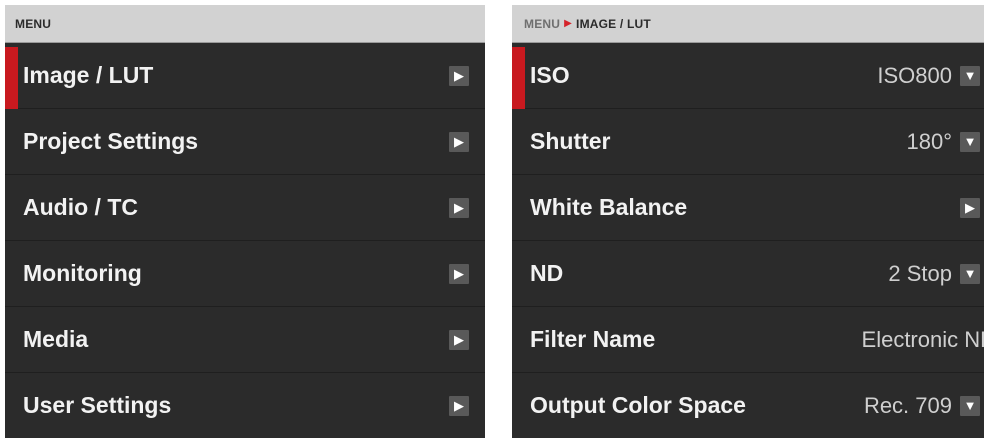  I want to click on setting-shutter: Shutter 180° ▼, so click(748, 142).